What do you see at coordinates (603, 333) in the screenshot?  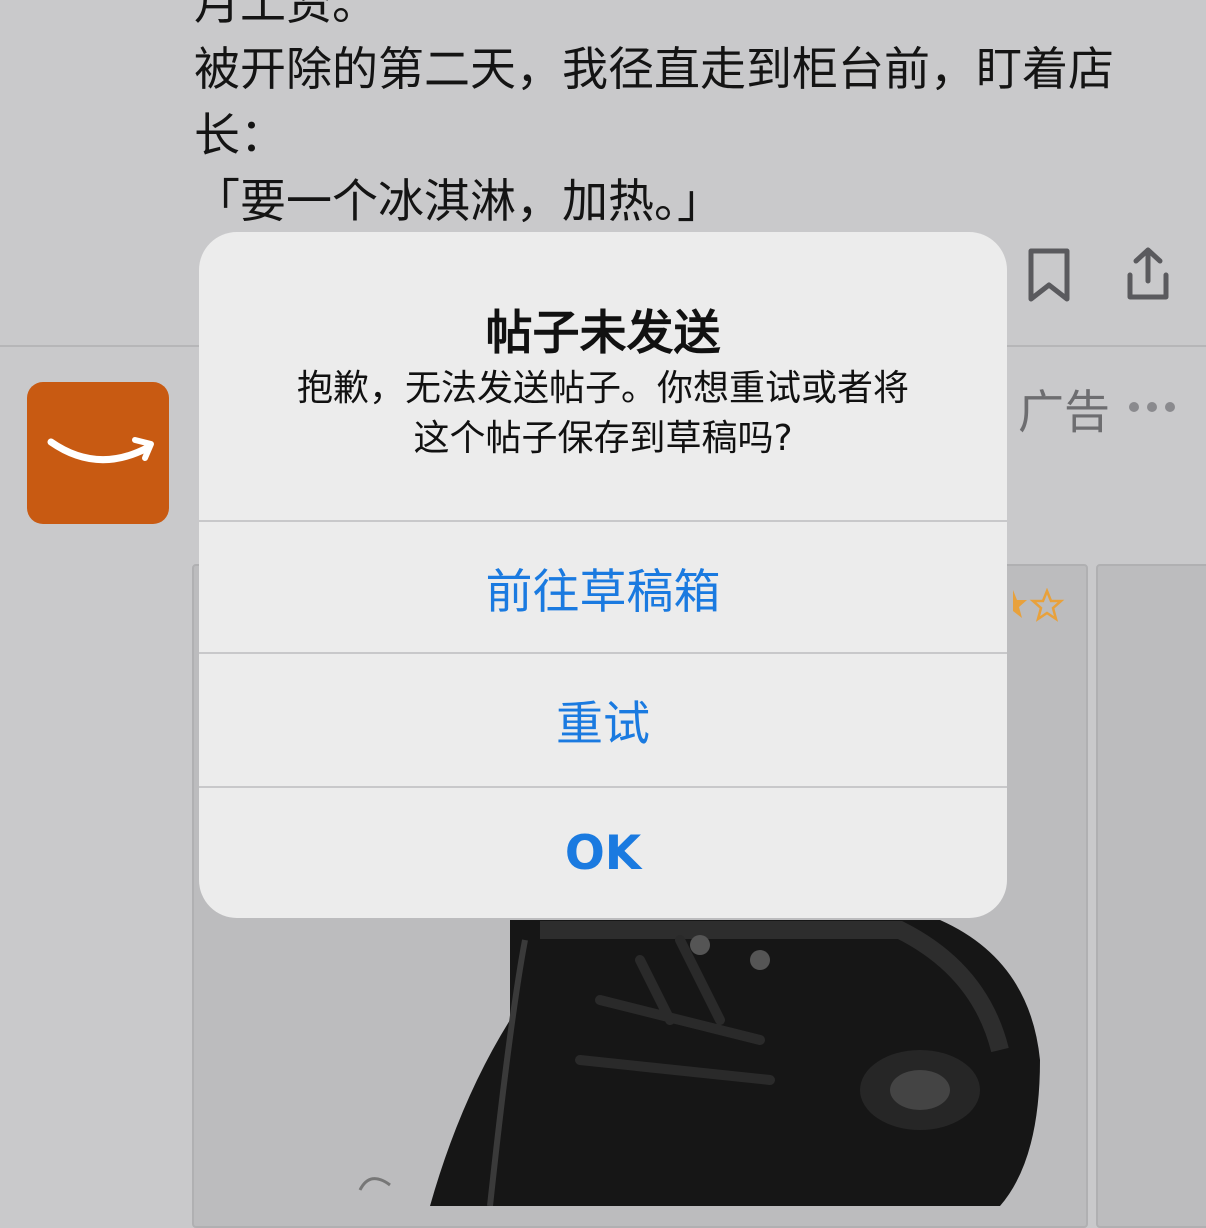 I see `alert-title: 帖子未发送` at bounding box center [603, 333].